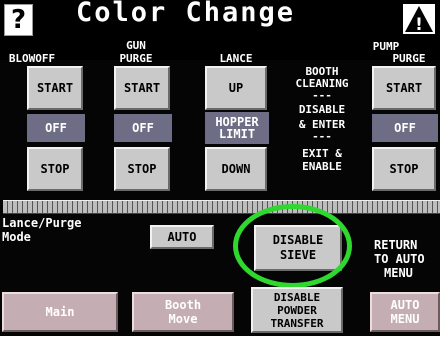  Describe the element at coordinates (142, 169) in the screenshot. I see `gun-purge-stop-button: STOP` at that location.